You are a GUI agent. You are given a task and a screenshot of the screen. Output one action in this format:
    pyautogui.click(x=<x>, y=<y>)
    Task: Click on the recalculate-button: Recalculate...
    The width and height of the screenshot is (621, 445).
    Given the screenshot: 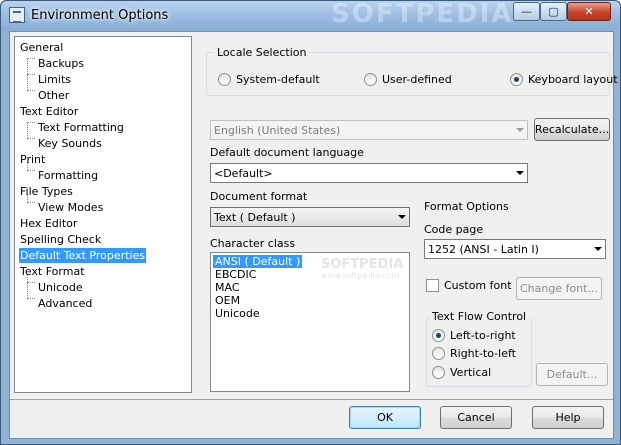 What is the action you would take?
    pyautogui.click(x=572, y=129)
    